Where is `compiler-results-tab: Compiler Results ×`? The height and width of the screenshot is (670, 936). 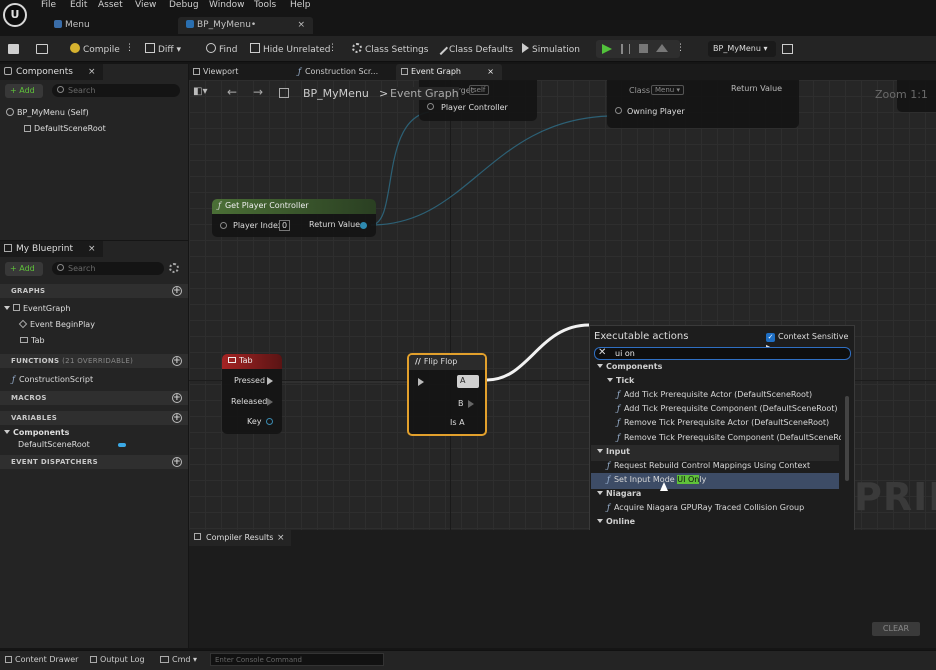
compiler-results-tab: Compiler Results × is located at coordinates (240, 538).